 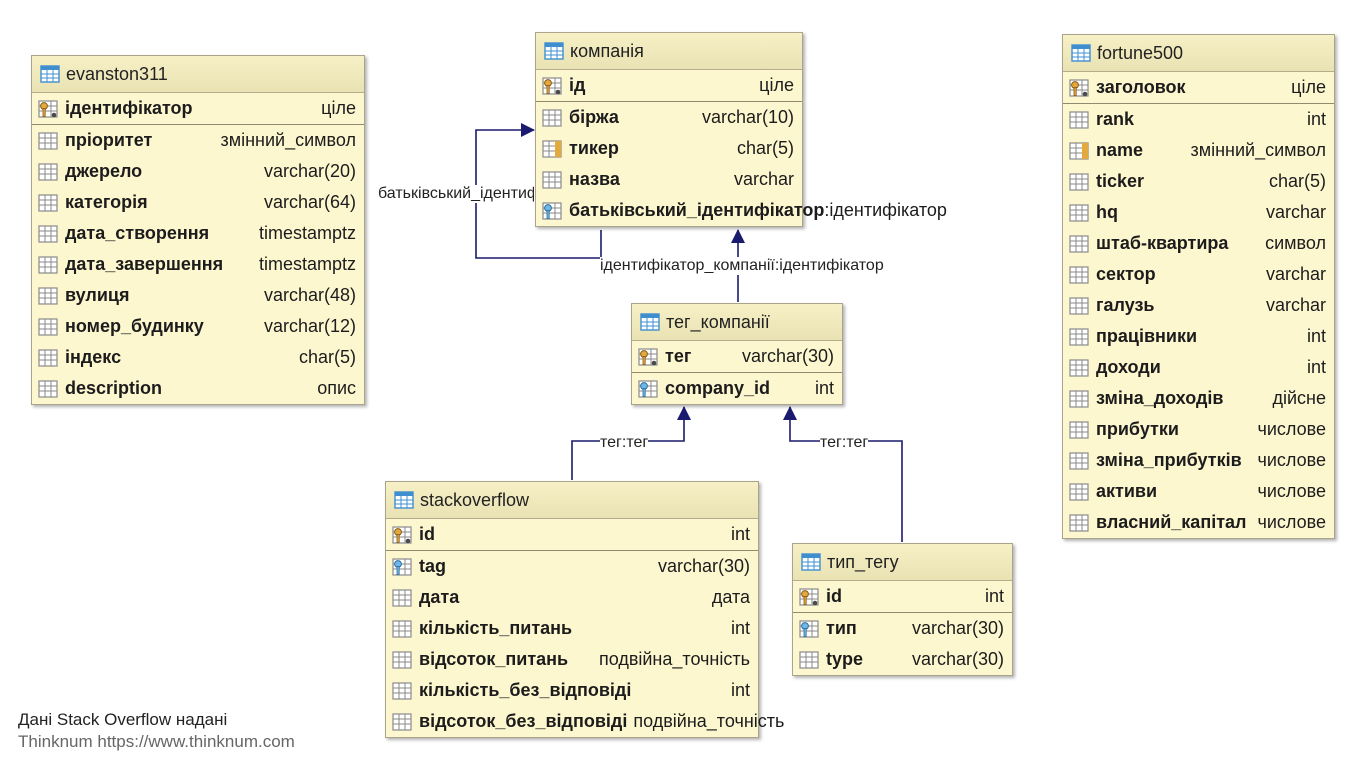 I want to click on column-row: дата дата, so click(x=572, y=597).